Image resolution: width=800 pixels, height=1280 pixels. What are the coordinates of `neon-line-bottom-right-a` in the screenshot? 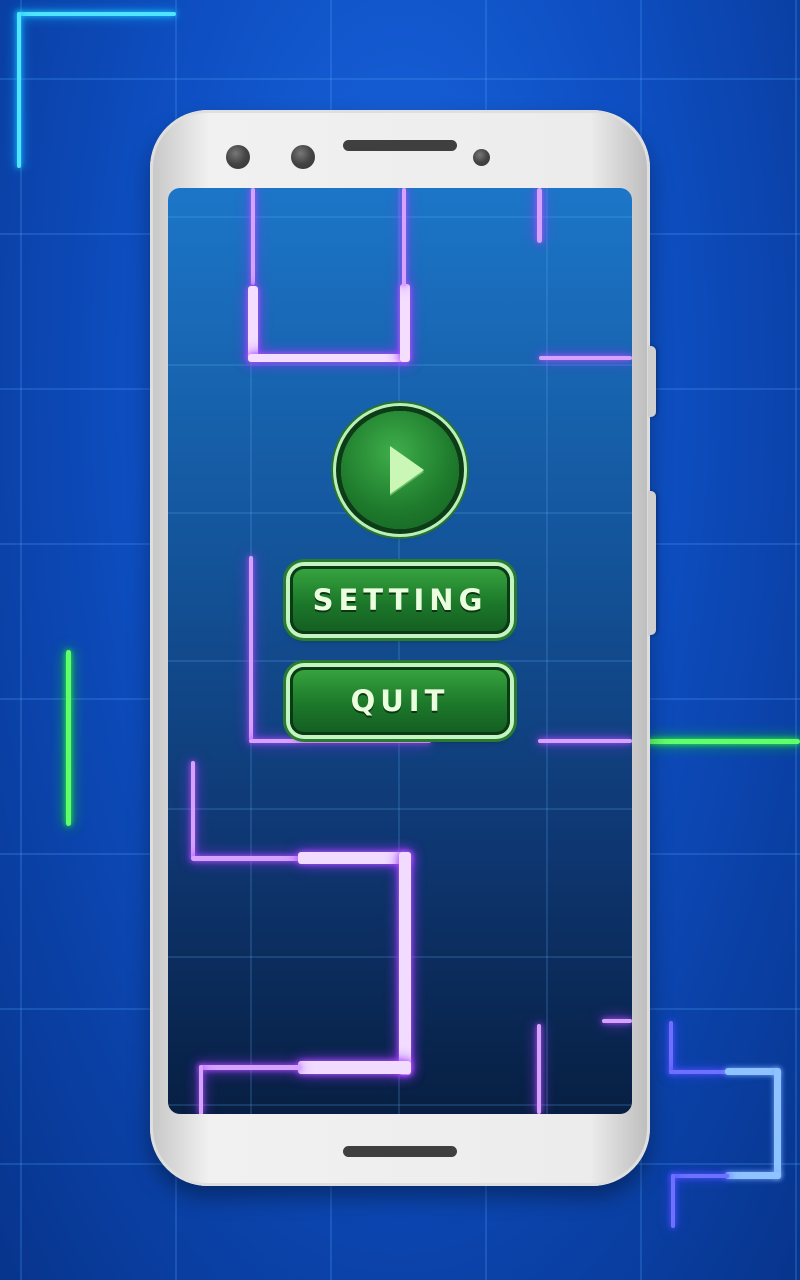 It's located at (671, 1047).